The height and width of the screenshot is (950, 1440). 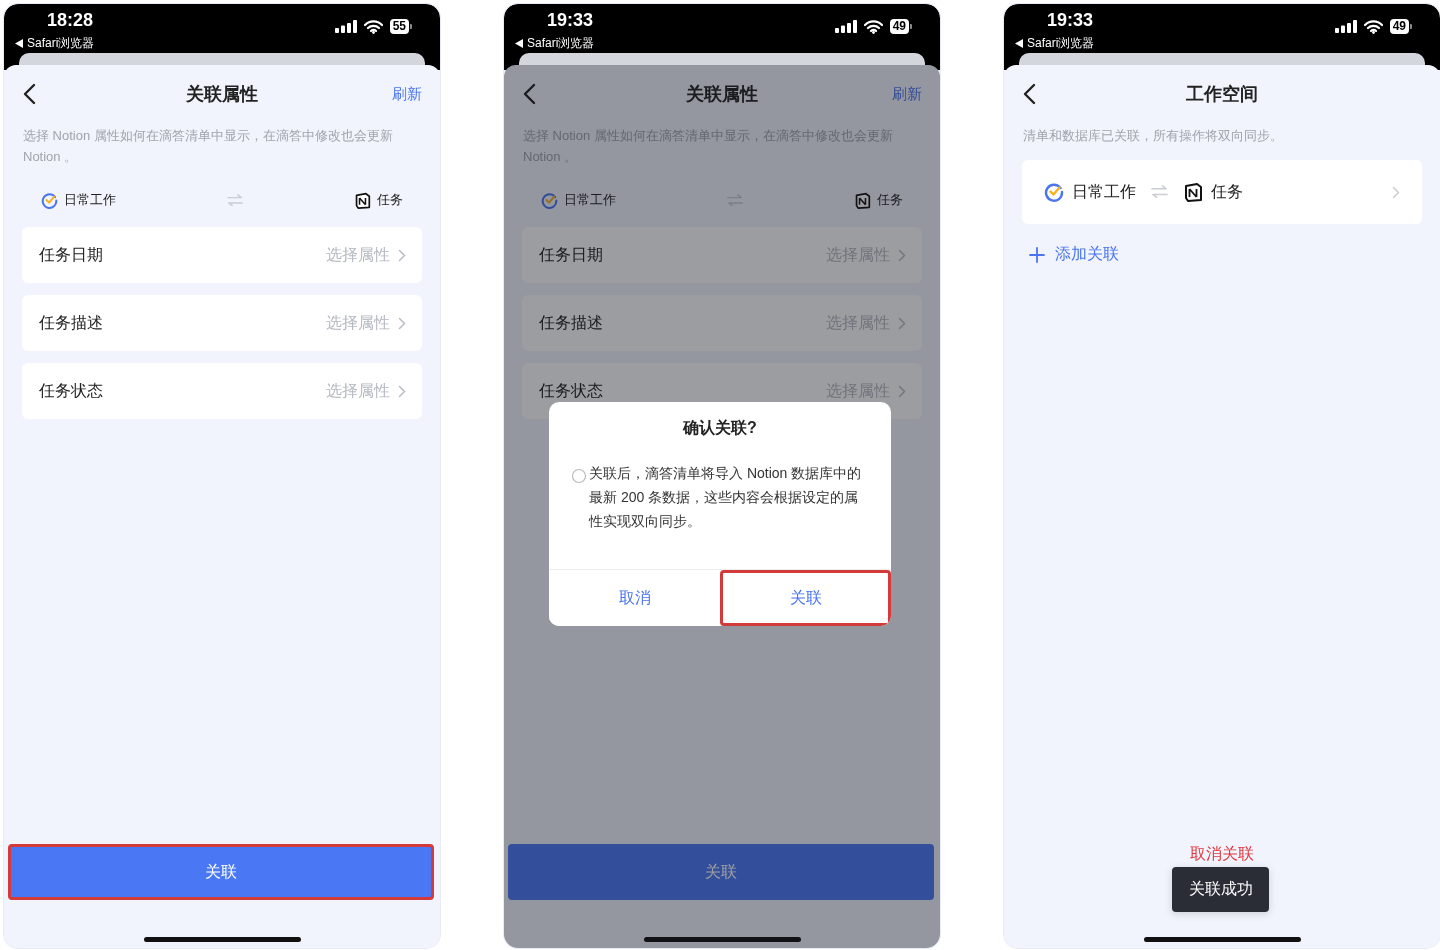 What do you see at coordinates (221, 872) in the screenshot?
I see `link-button: 关联` at bounding box center [221, 872].